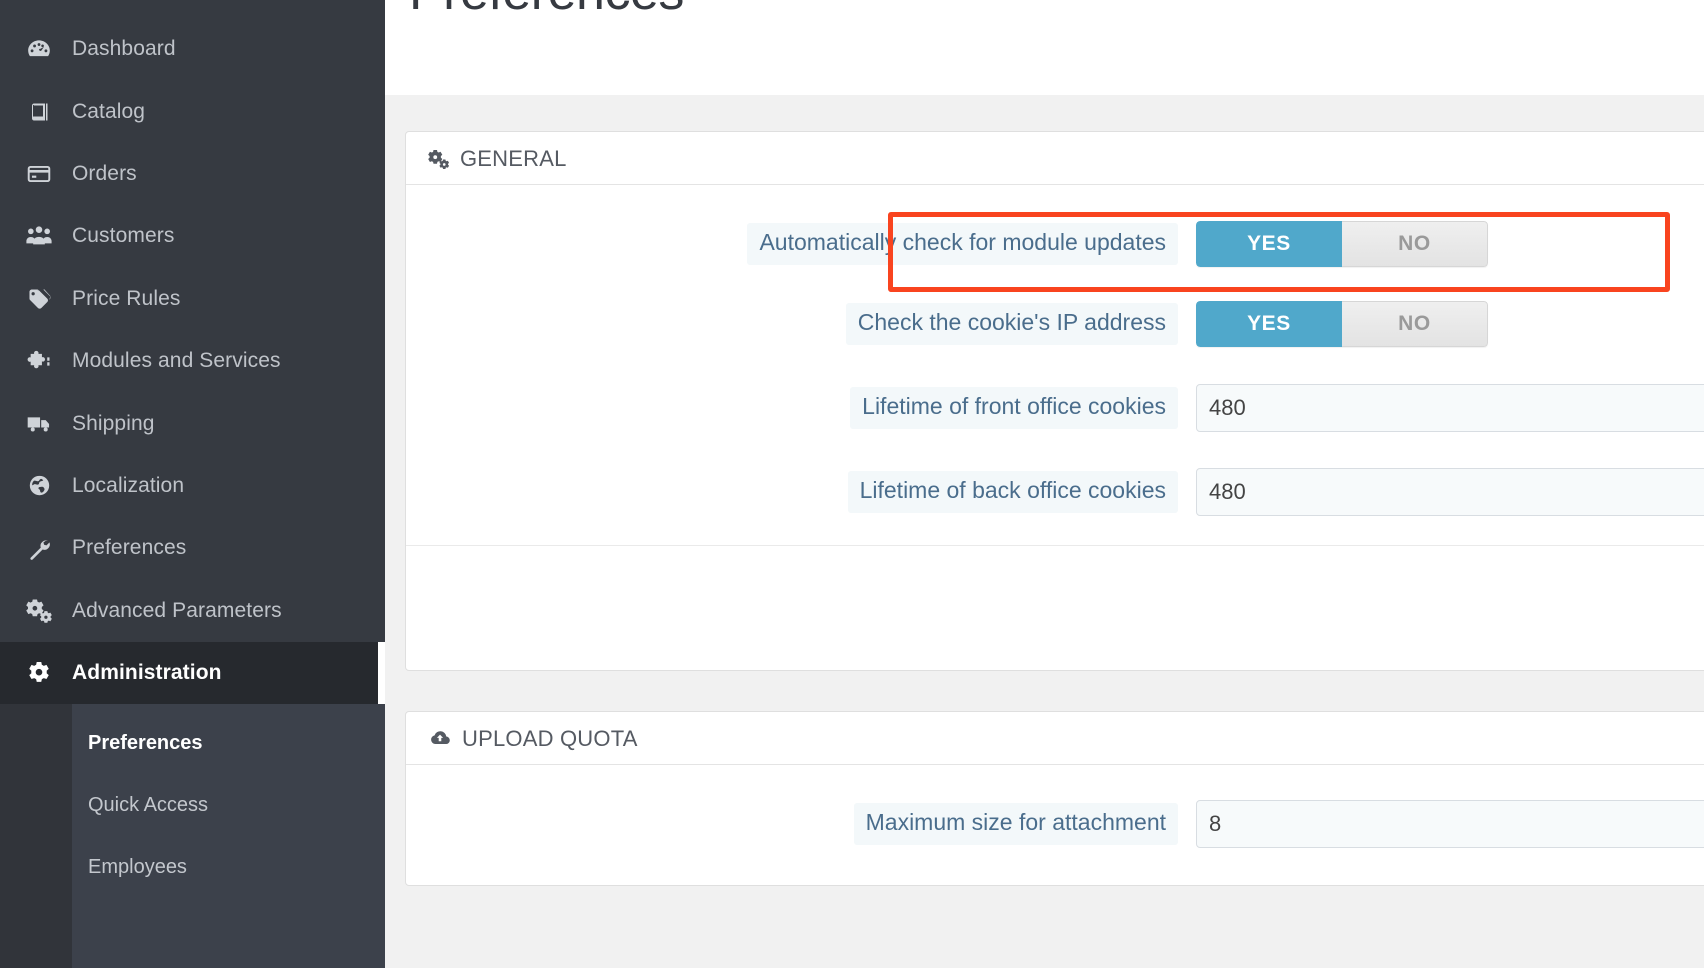  I want to click on form-row-front-office-cookies: Lifetime of front office cookies, so click(1055, 408).